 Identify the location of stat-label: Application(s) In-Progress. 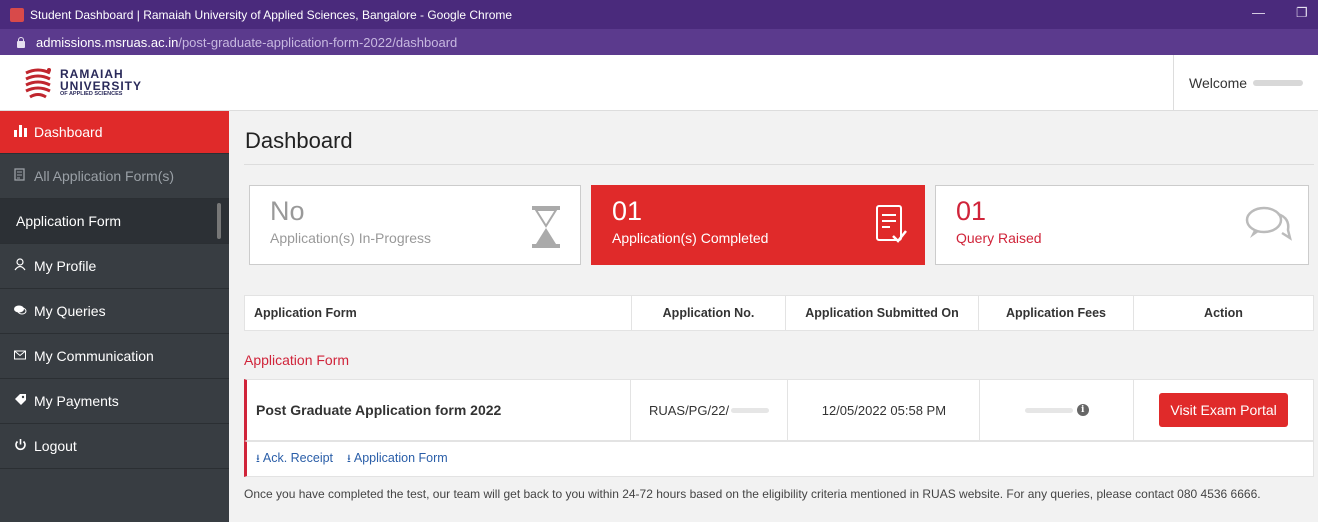
(351, 238).